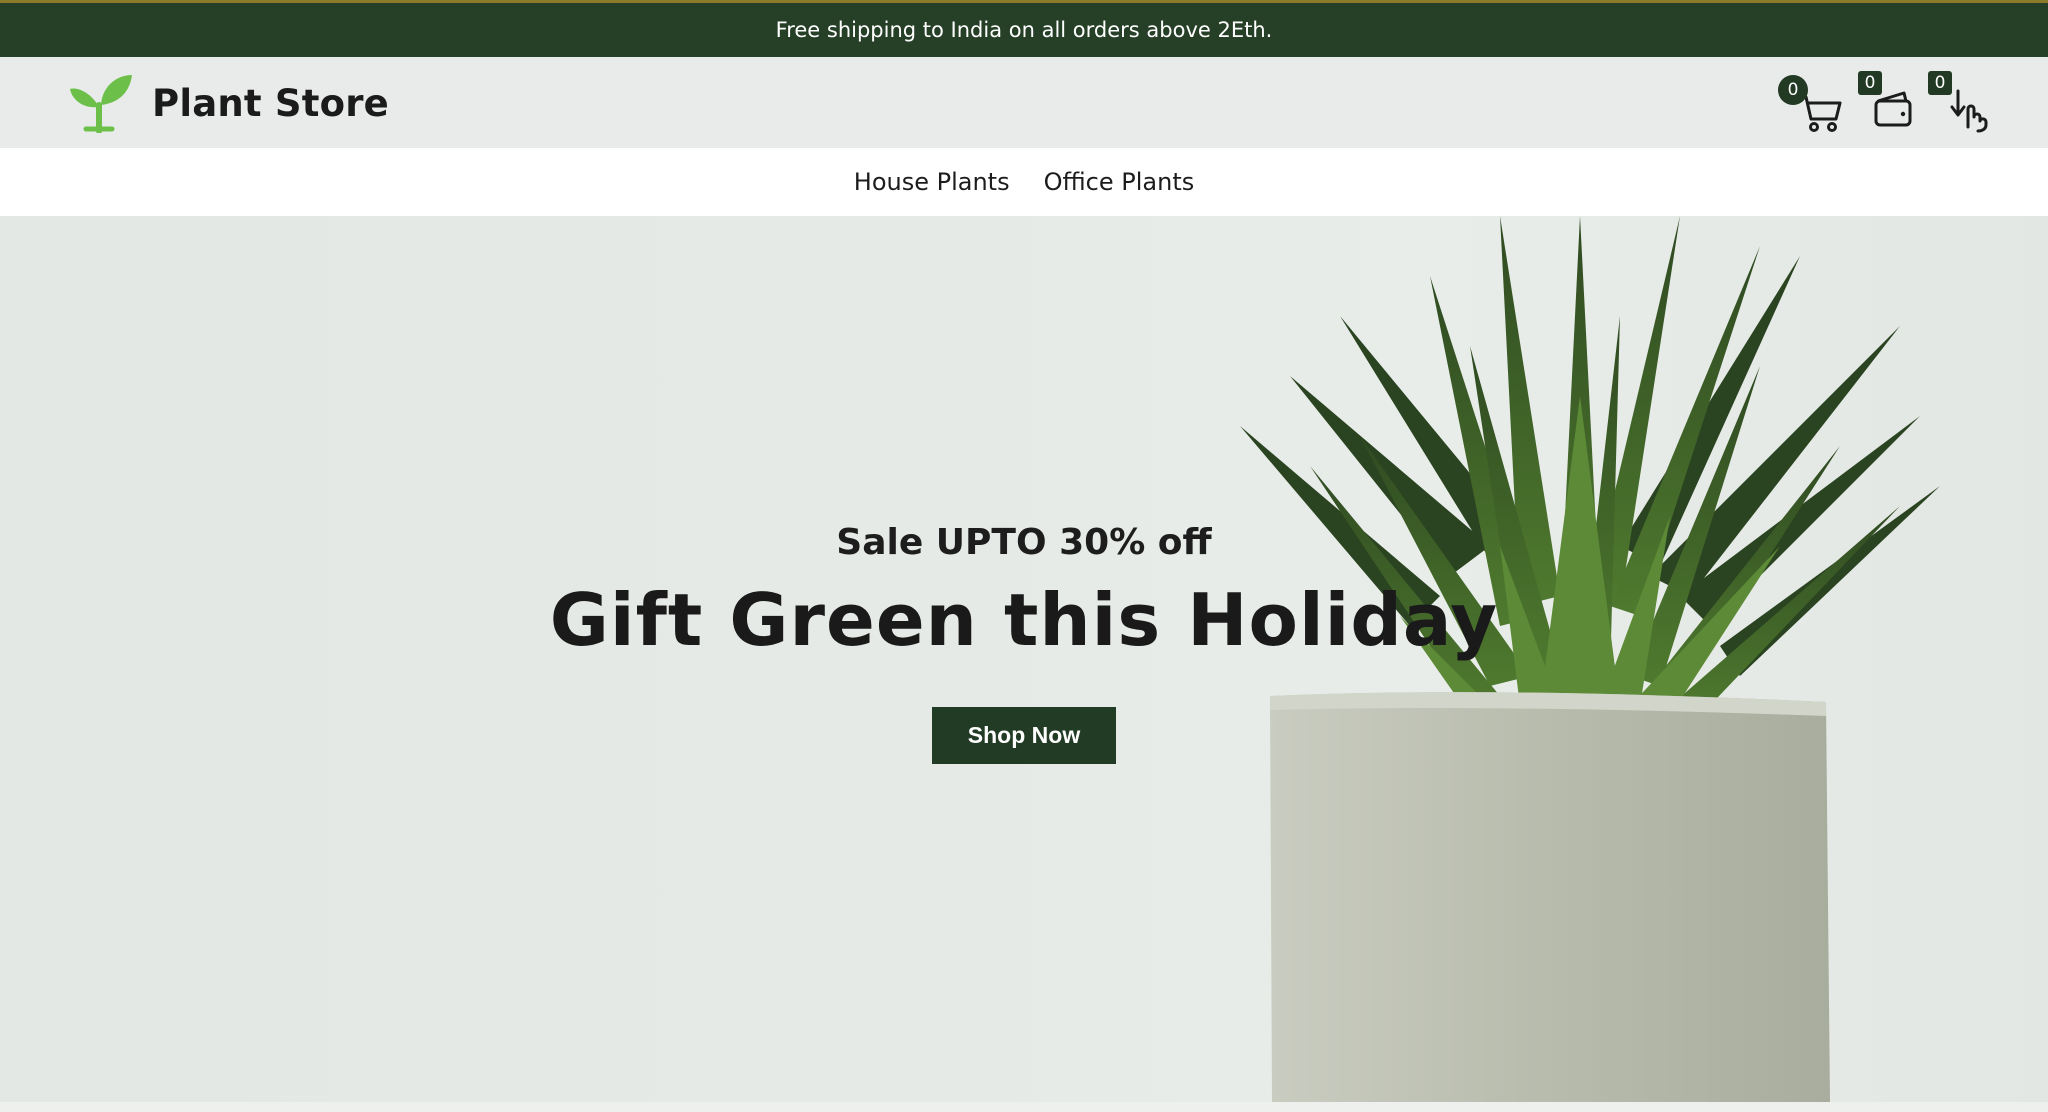 This screenshot has width=2048, height=1112. What do you see at coordinates (932, 182) in the screenshot?
I see `nav-item-house-plants: House Plants` at bounding box center [932, 182].